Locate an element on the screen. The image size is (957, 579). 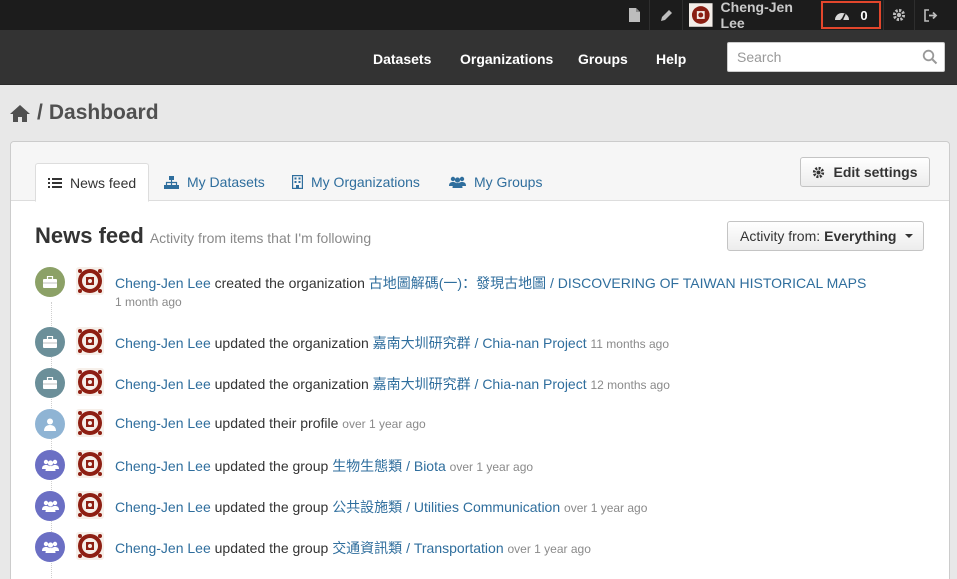
tab-my-organizations: My Organizations is located at coordinates (356, 182).